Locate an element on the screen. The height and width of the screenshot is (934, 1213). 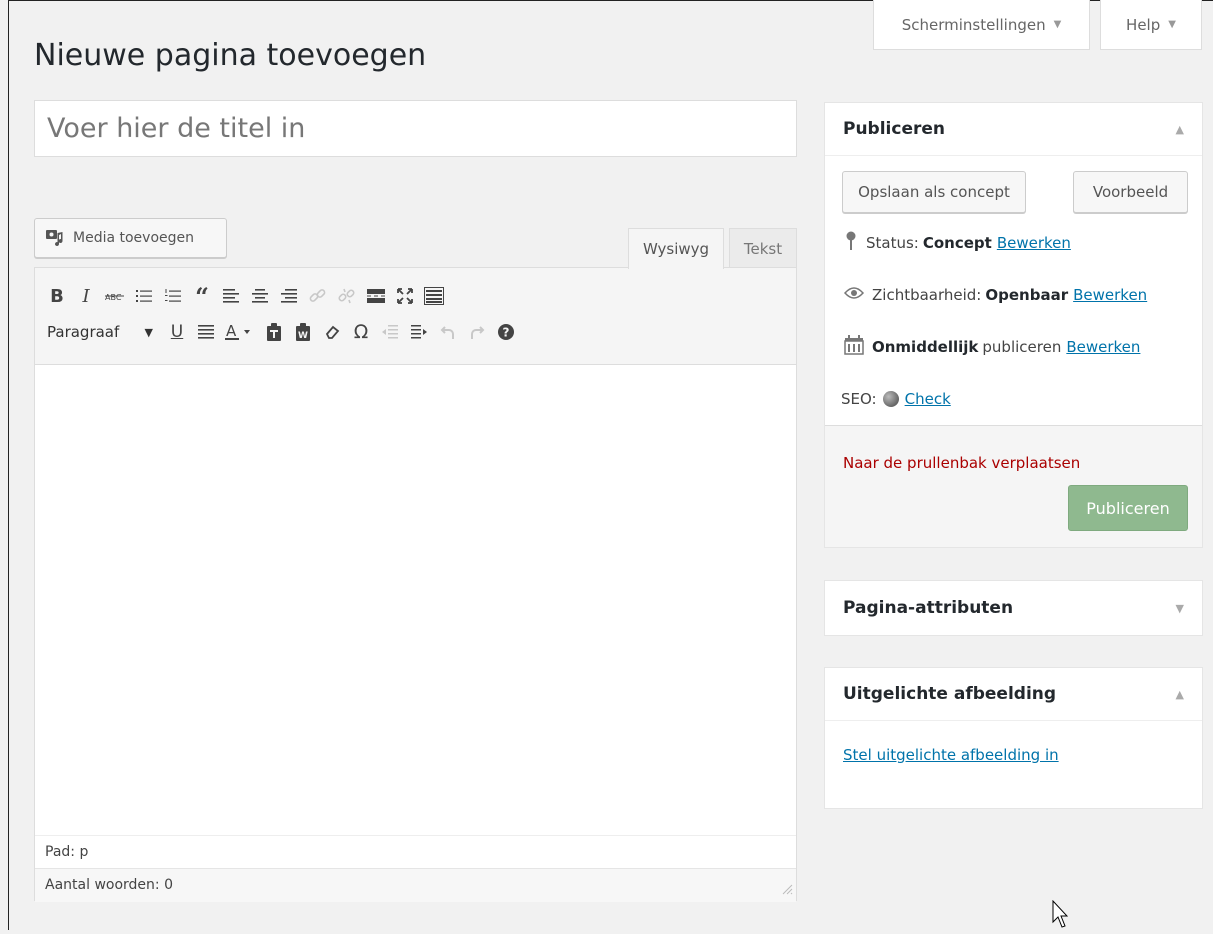
visibility-label: Zichtbaarheid: is located at coordinates (927, 295).